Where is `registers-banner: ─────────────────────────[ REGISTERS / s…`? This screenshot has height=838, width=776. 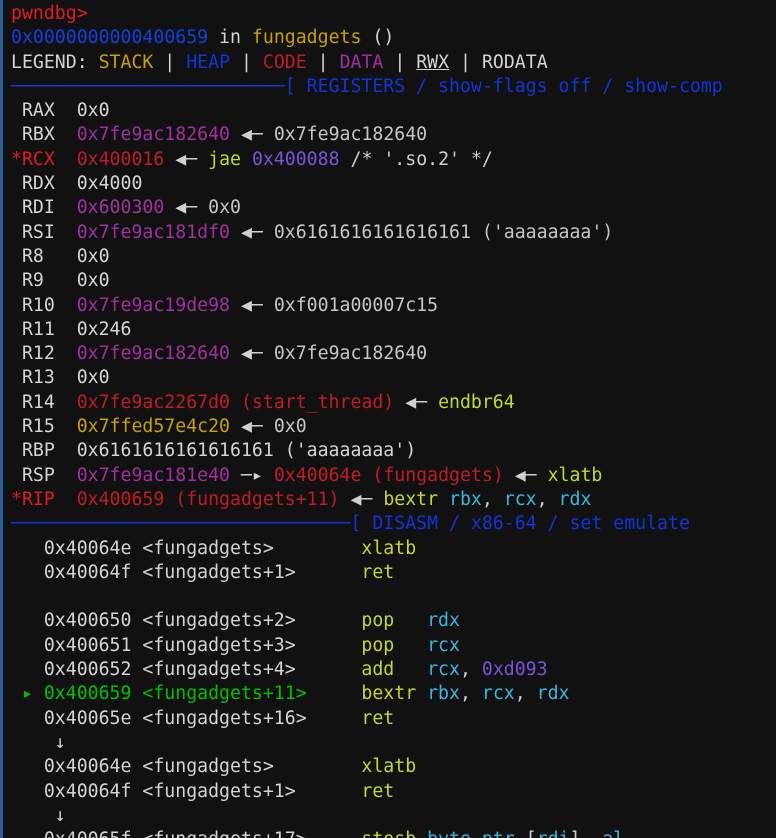 registers-banner: ─────────────────────────[ REGISTERS / s… is located at coordinates (389, 87).